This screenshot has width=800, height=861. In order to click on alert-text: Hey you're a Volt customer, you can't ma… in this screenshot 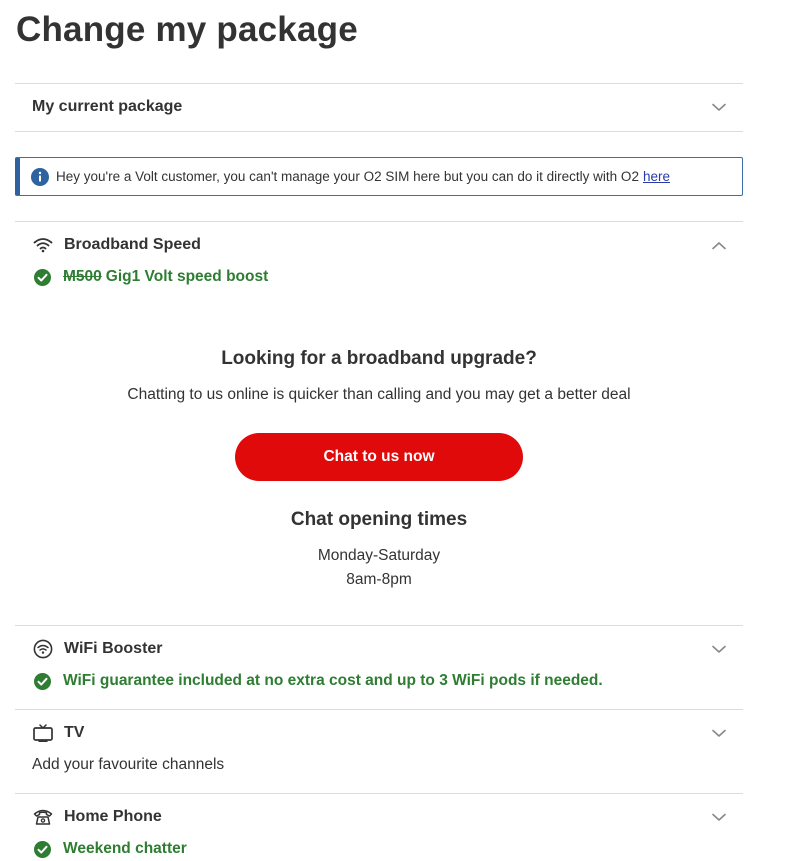, I will do `click(347, 176)`.